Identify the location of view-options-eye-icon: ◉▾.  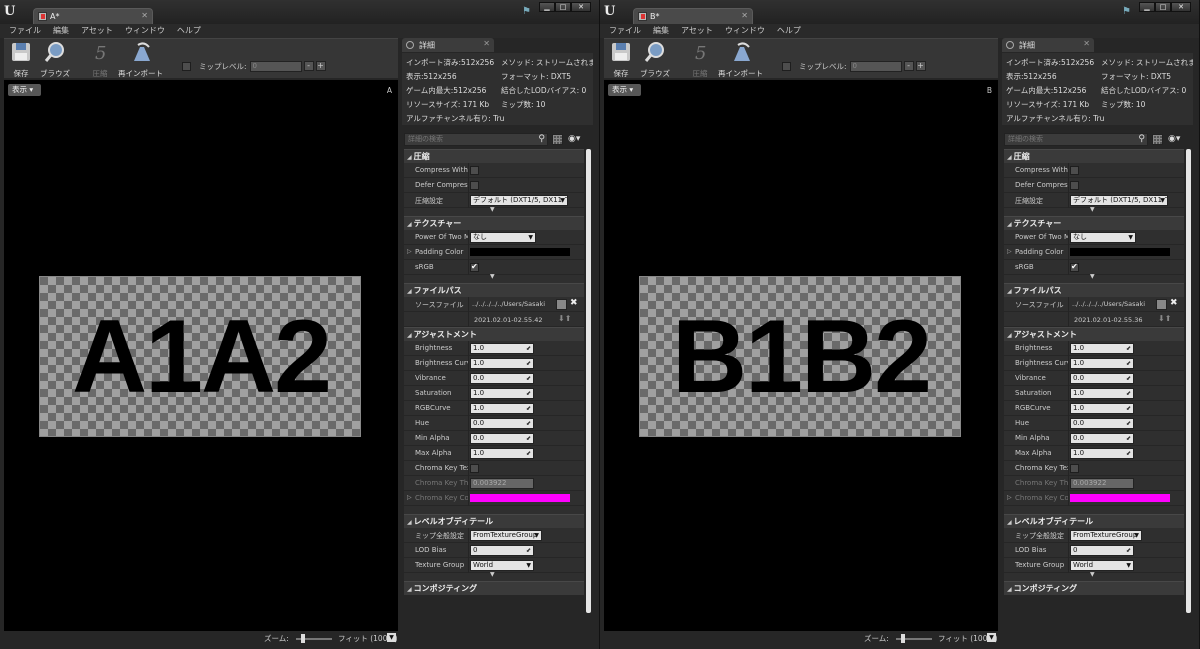
(1174, 139).